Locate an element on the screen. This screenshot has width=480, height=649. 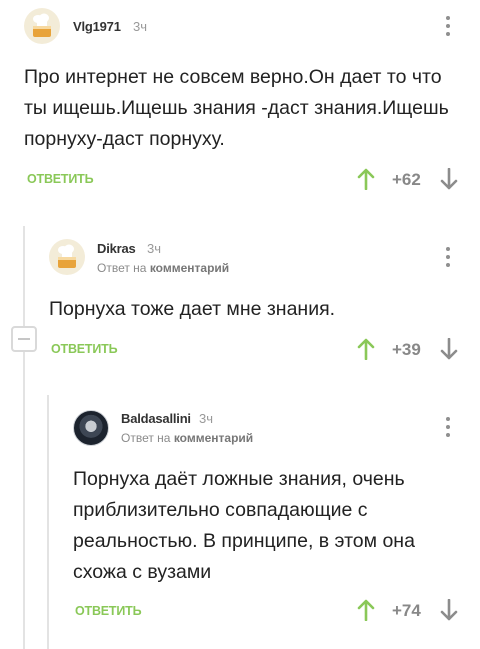
comment-score: +74 is located at coordinates (406, 610).